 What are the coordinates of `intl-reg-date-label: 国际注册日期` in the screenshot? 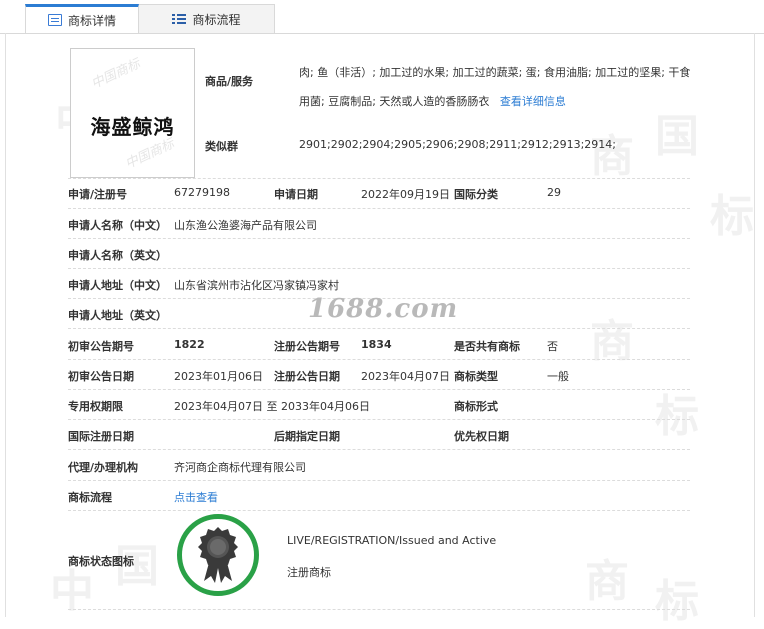 It's located at (101, 436).